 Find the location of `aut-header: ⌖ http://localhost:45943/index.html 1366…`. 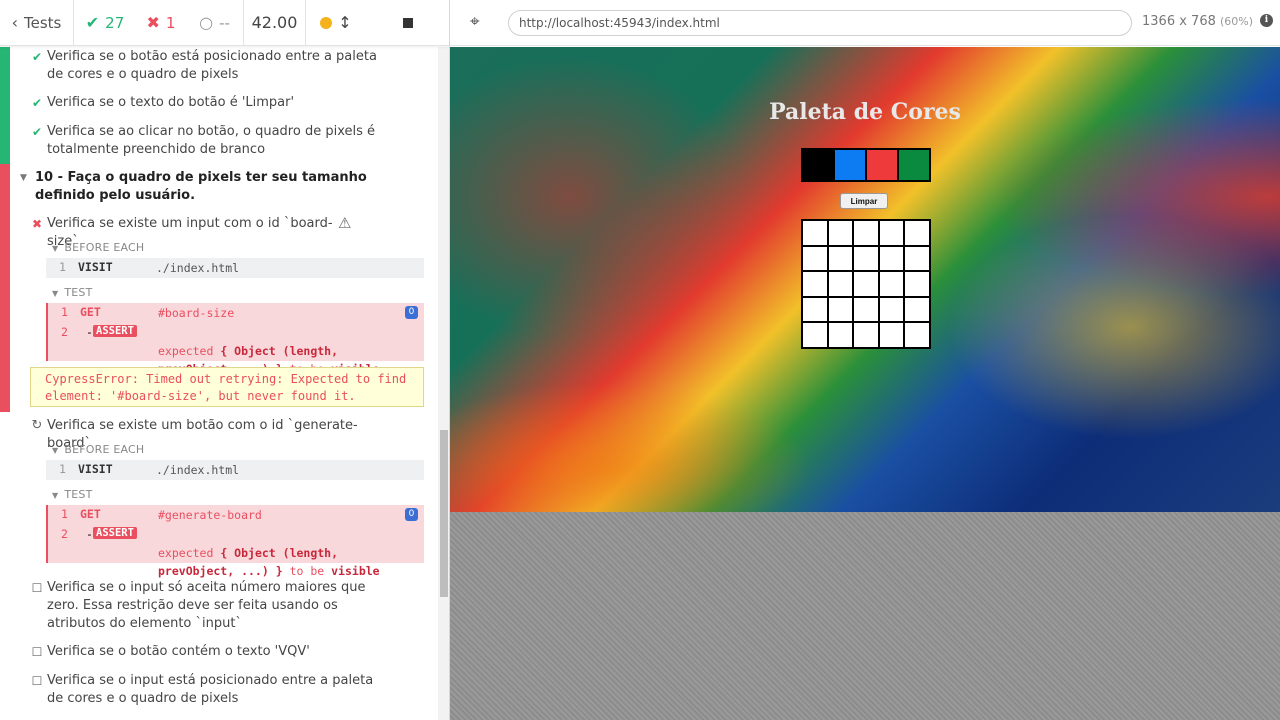

aut-header: ⌖ http://localhost:45943/index.html 1366… is located at coordinates (865, 23).